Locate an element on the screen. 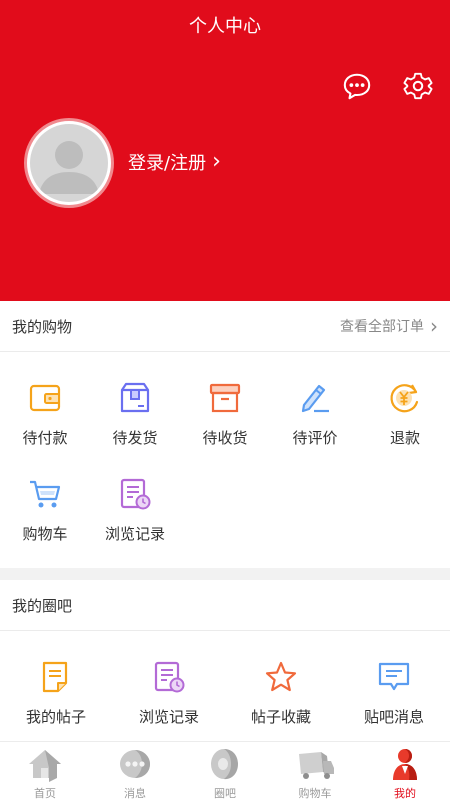  tieba-messages-button: 贴吧消息 is located at coordinates (394, 693).